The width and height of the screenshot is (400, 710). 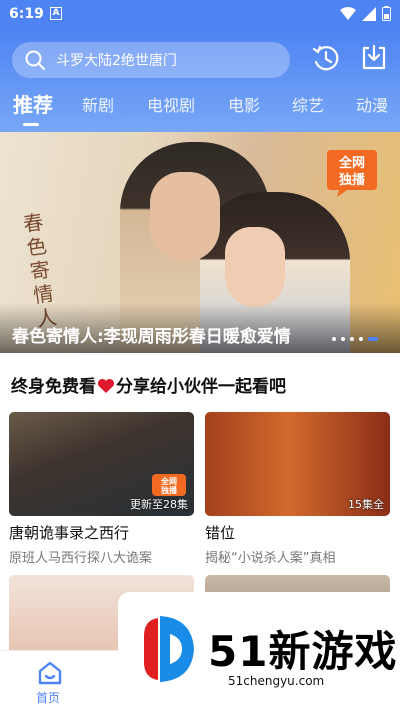 What do you see at coordinates (303, 651) in the screenshot?
I see `watermark-text: 51新游戏` at bounding box center [303, 651].